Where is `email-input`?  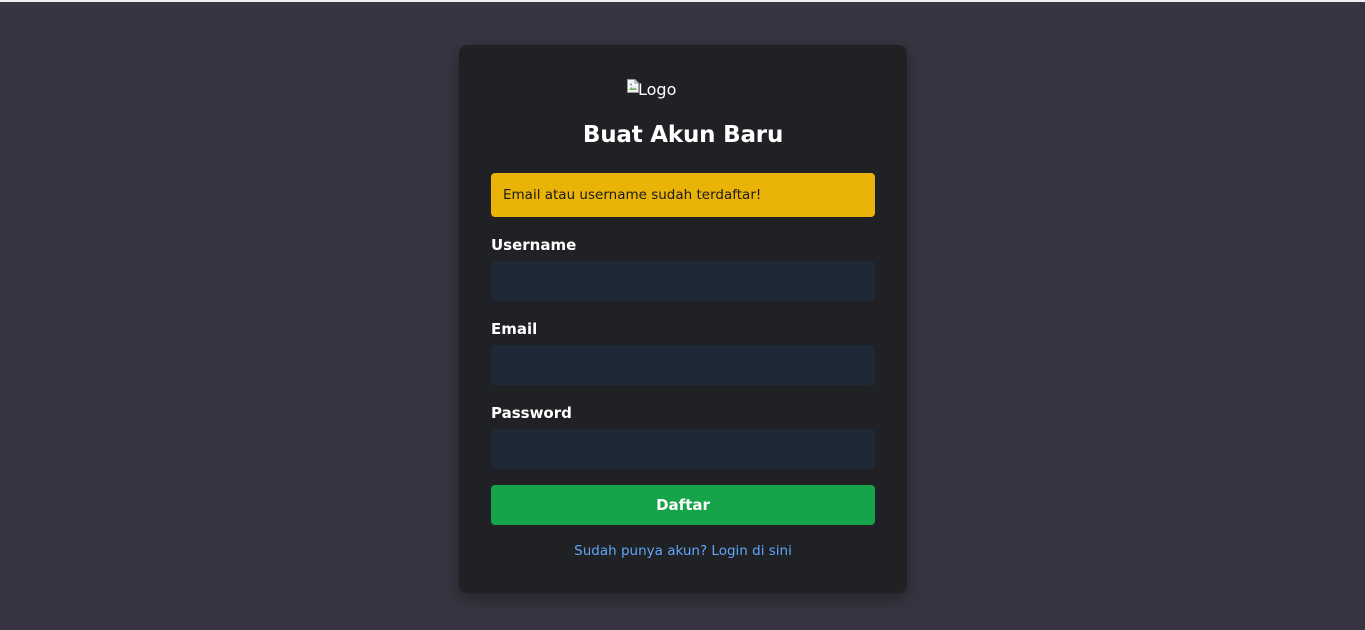 email-input is located at coordinates (683, 365).